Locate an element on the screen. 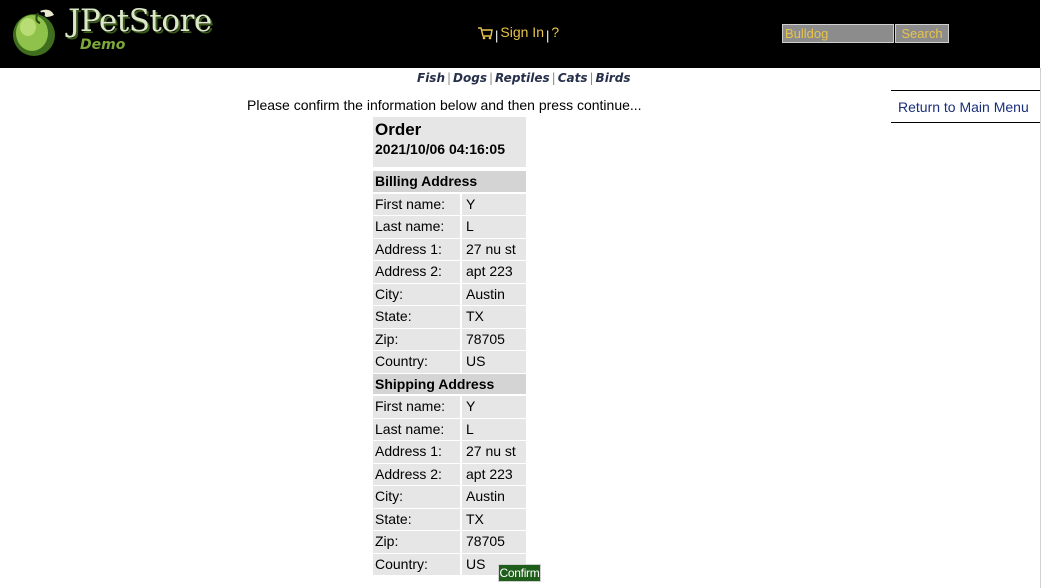  order-title: Order is located at coordinates (398, 129).